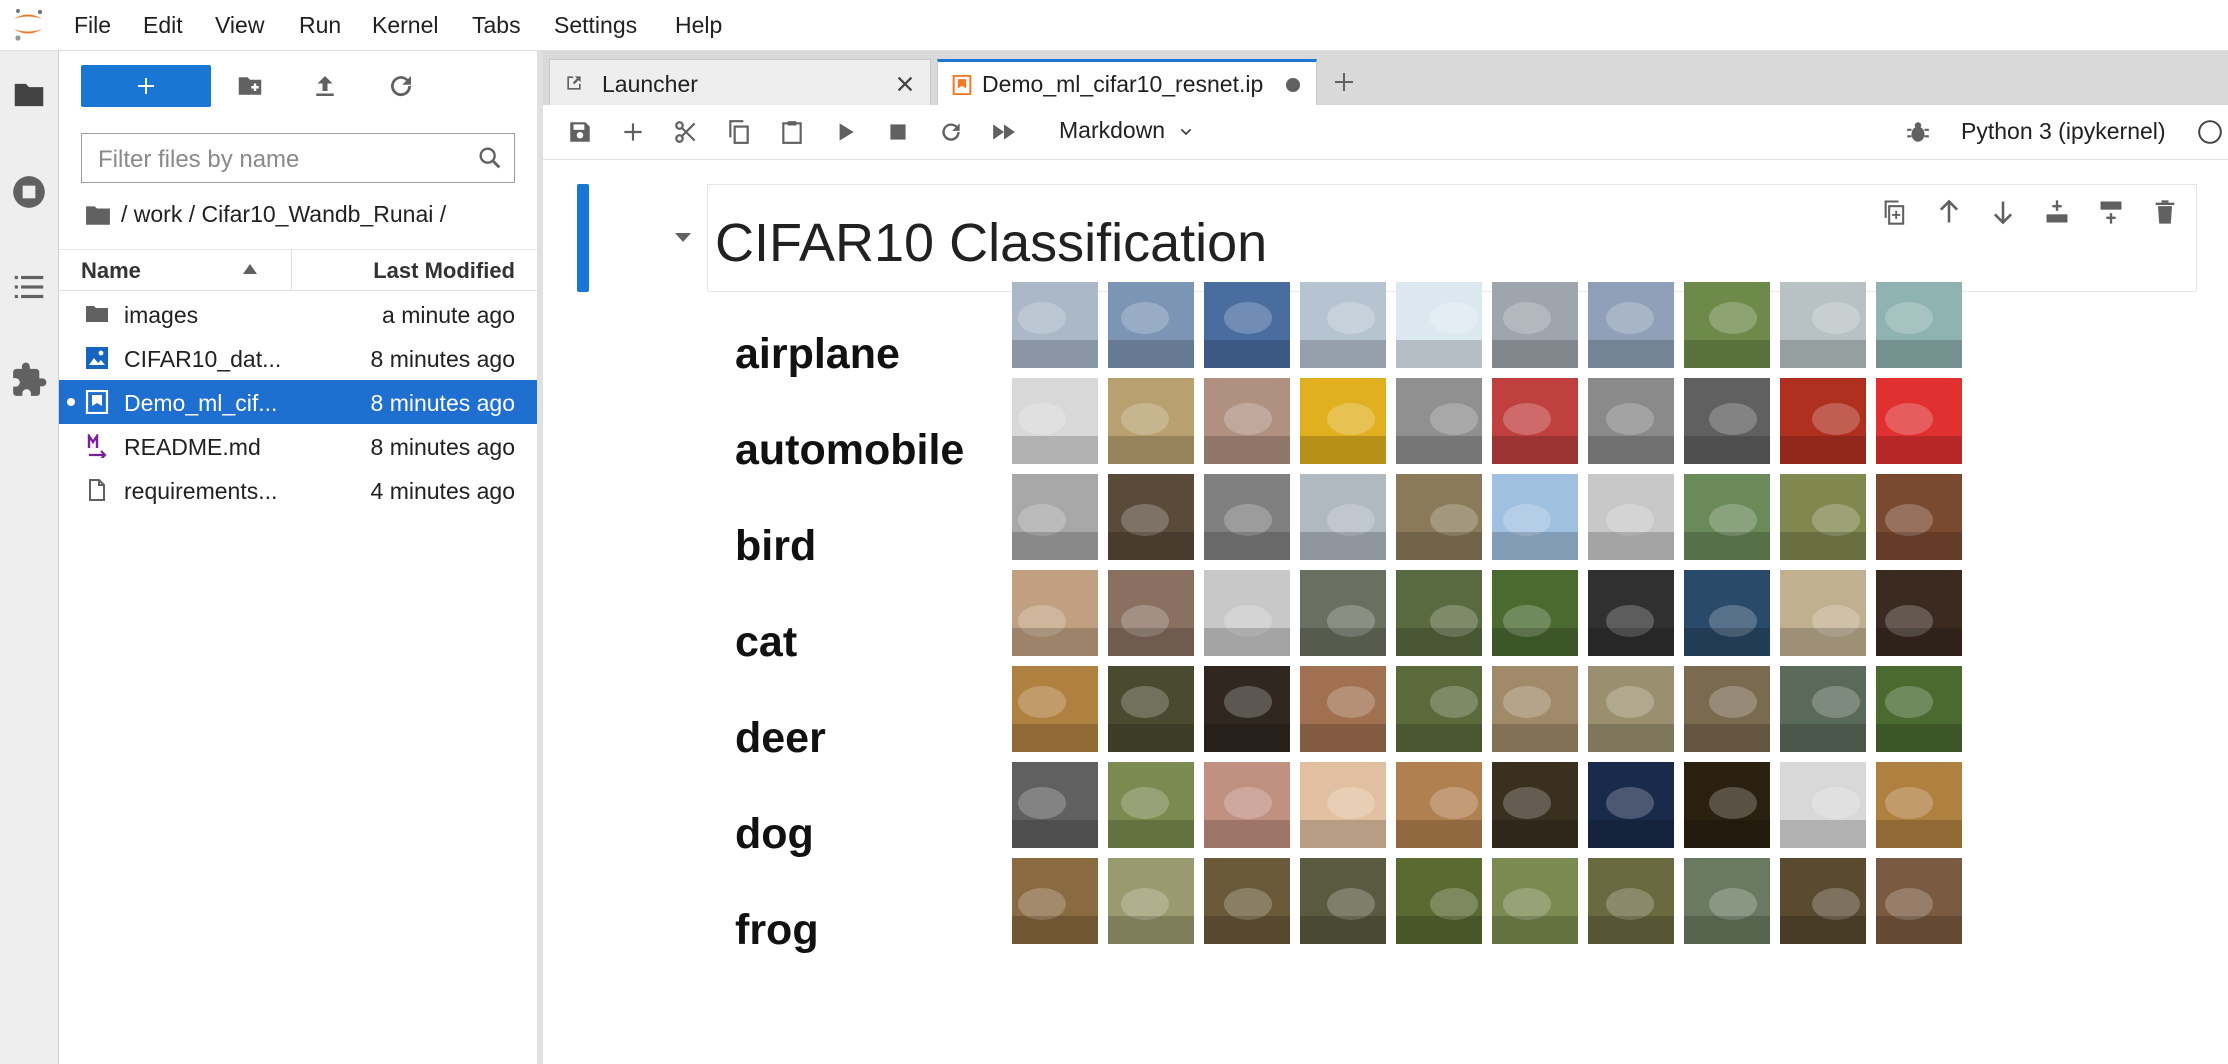 Image resolution: width=2228 pixels, height=1064 pixels. Describe the element at coordinates (29, 192) in the screenshot. I see `running-kernels-icon` at that location.